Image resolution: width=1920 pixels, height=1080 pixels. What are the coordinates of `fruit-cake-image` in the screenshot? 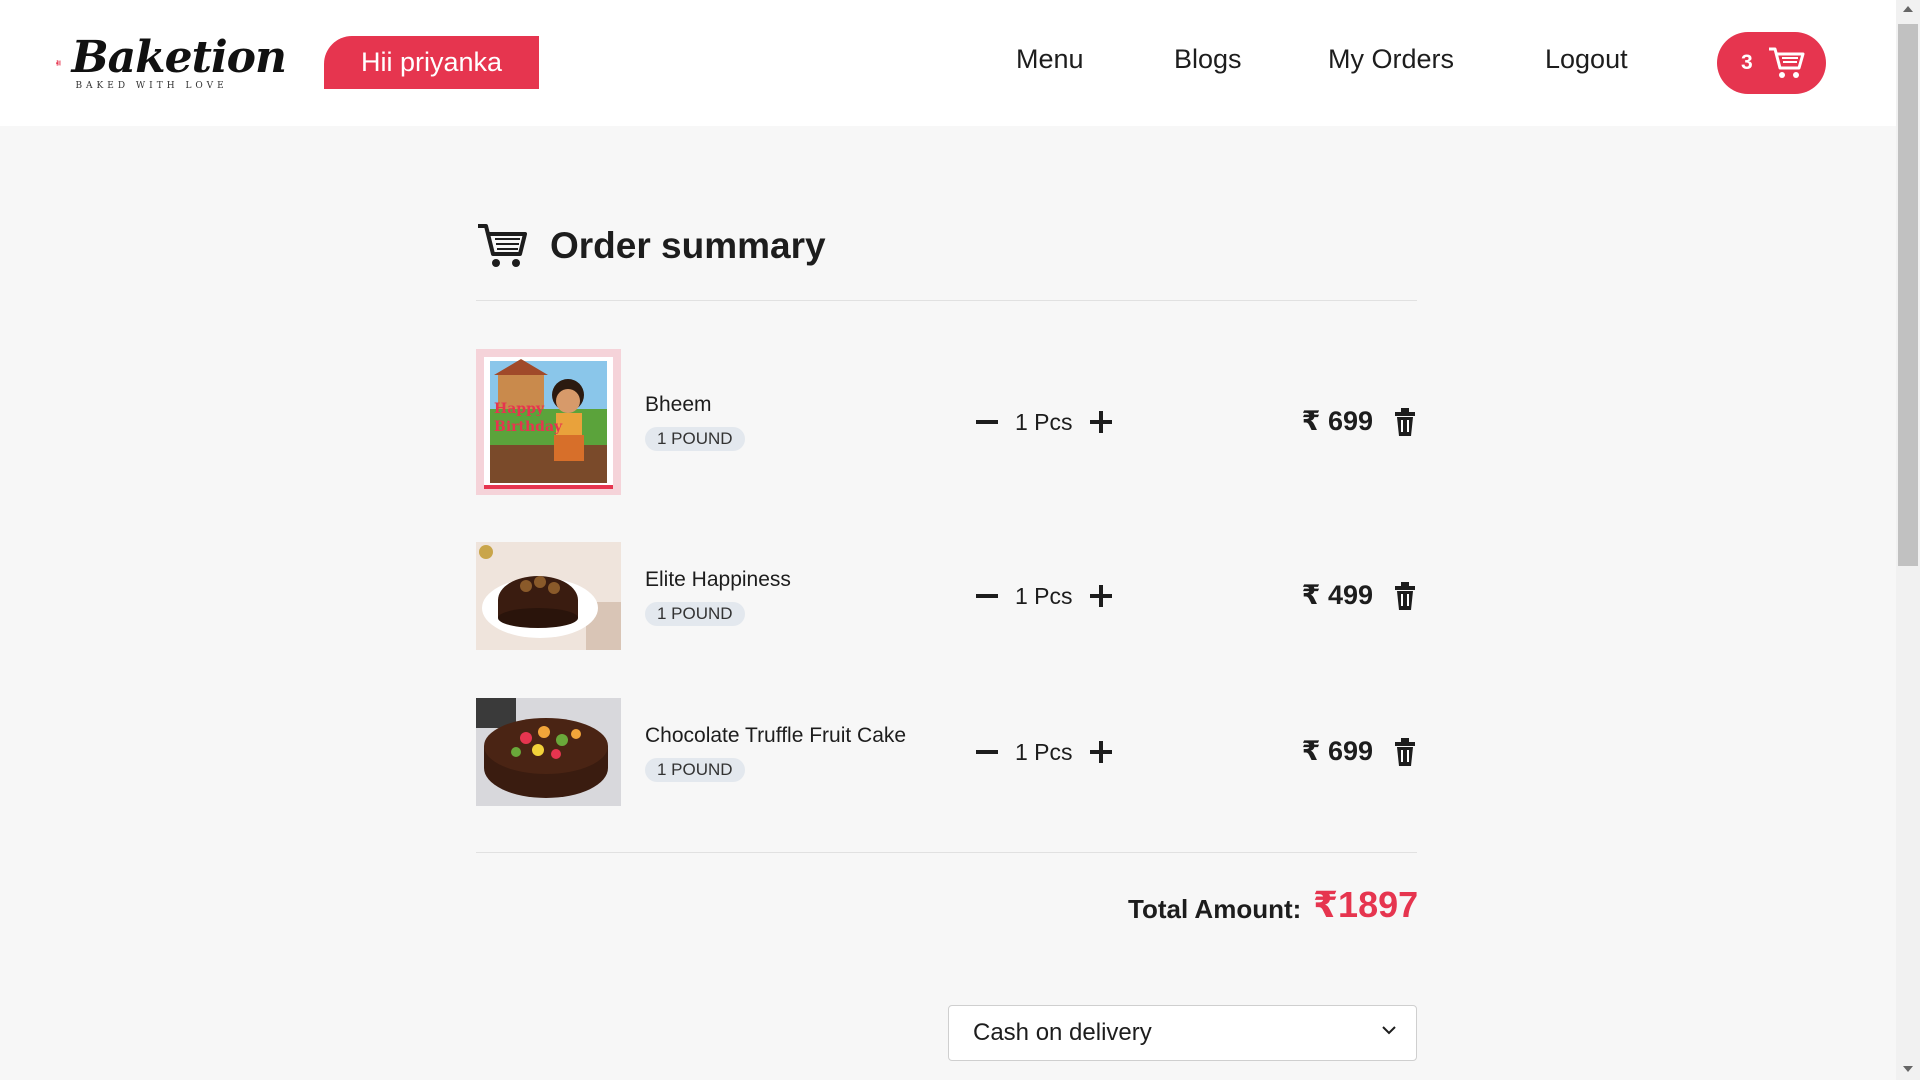 It's located at (548, 752).